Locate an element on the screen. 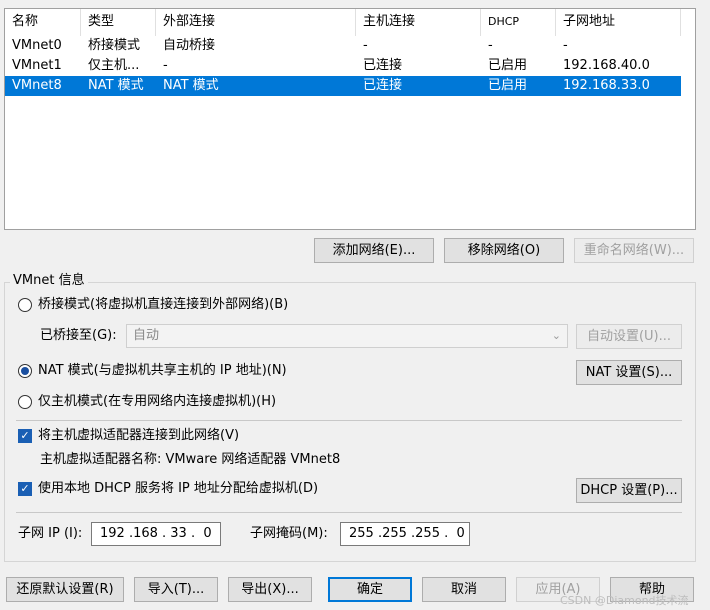  subnet-mask-label: 子网掩码(M): is located at coordinates (289, 533).